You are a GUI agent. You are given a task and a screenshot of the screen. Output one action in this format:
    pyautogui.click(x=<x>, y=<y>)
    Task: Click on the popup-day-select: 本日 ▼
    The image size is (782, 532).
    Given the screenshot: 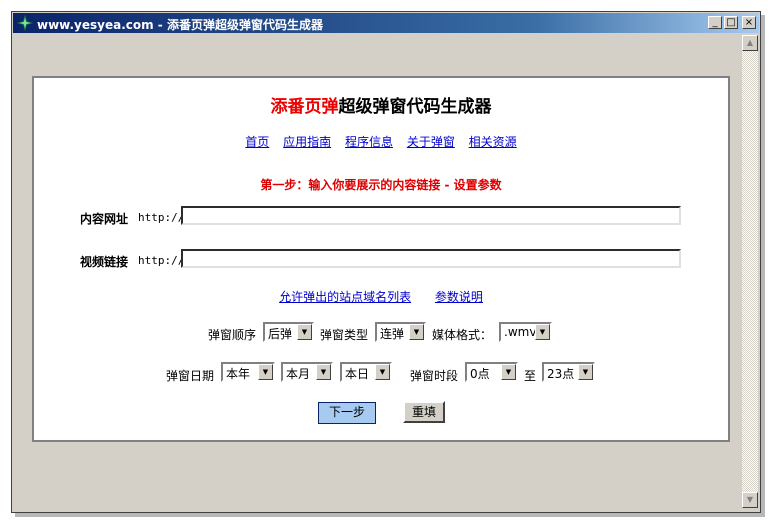 What is the action you would take?
    pyautogui.click(x=366, y=372)
    